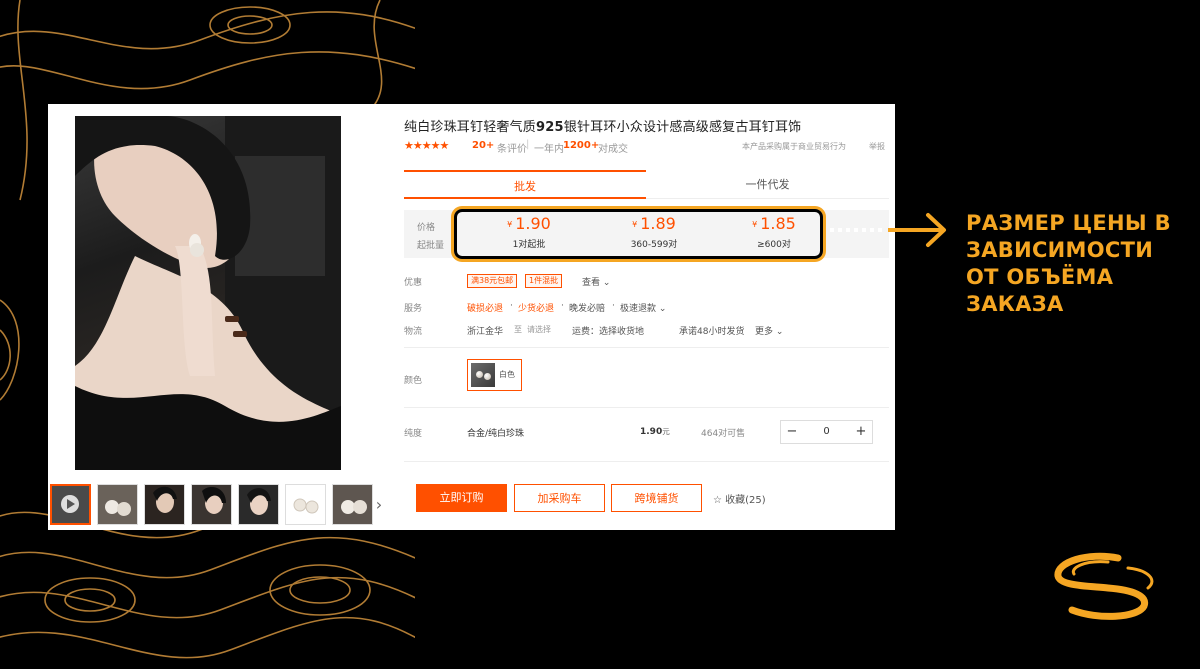 Image resolution: width=1200 pixels, height=669 pixels. I want to click on promo-more-link: 查看 ⌄, so click(596, 281).